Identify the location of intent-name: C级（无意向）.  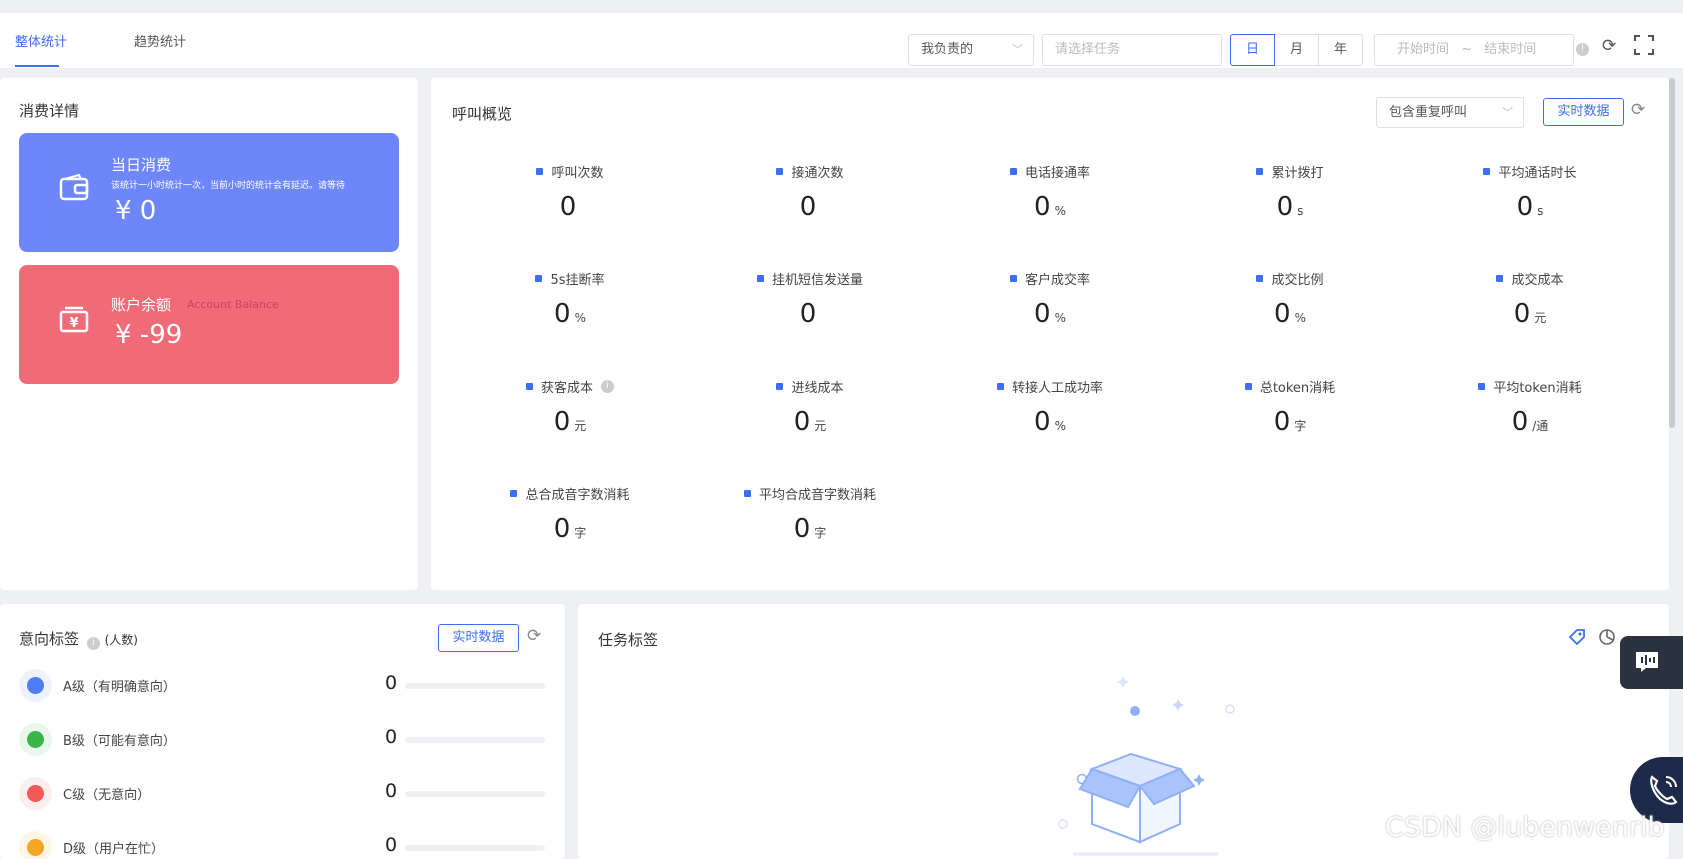
(107, 795).